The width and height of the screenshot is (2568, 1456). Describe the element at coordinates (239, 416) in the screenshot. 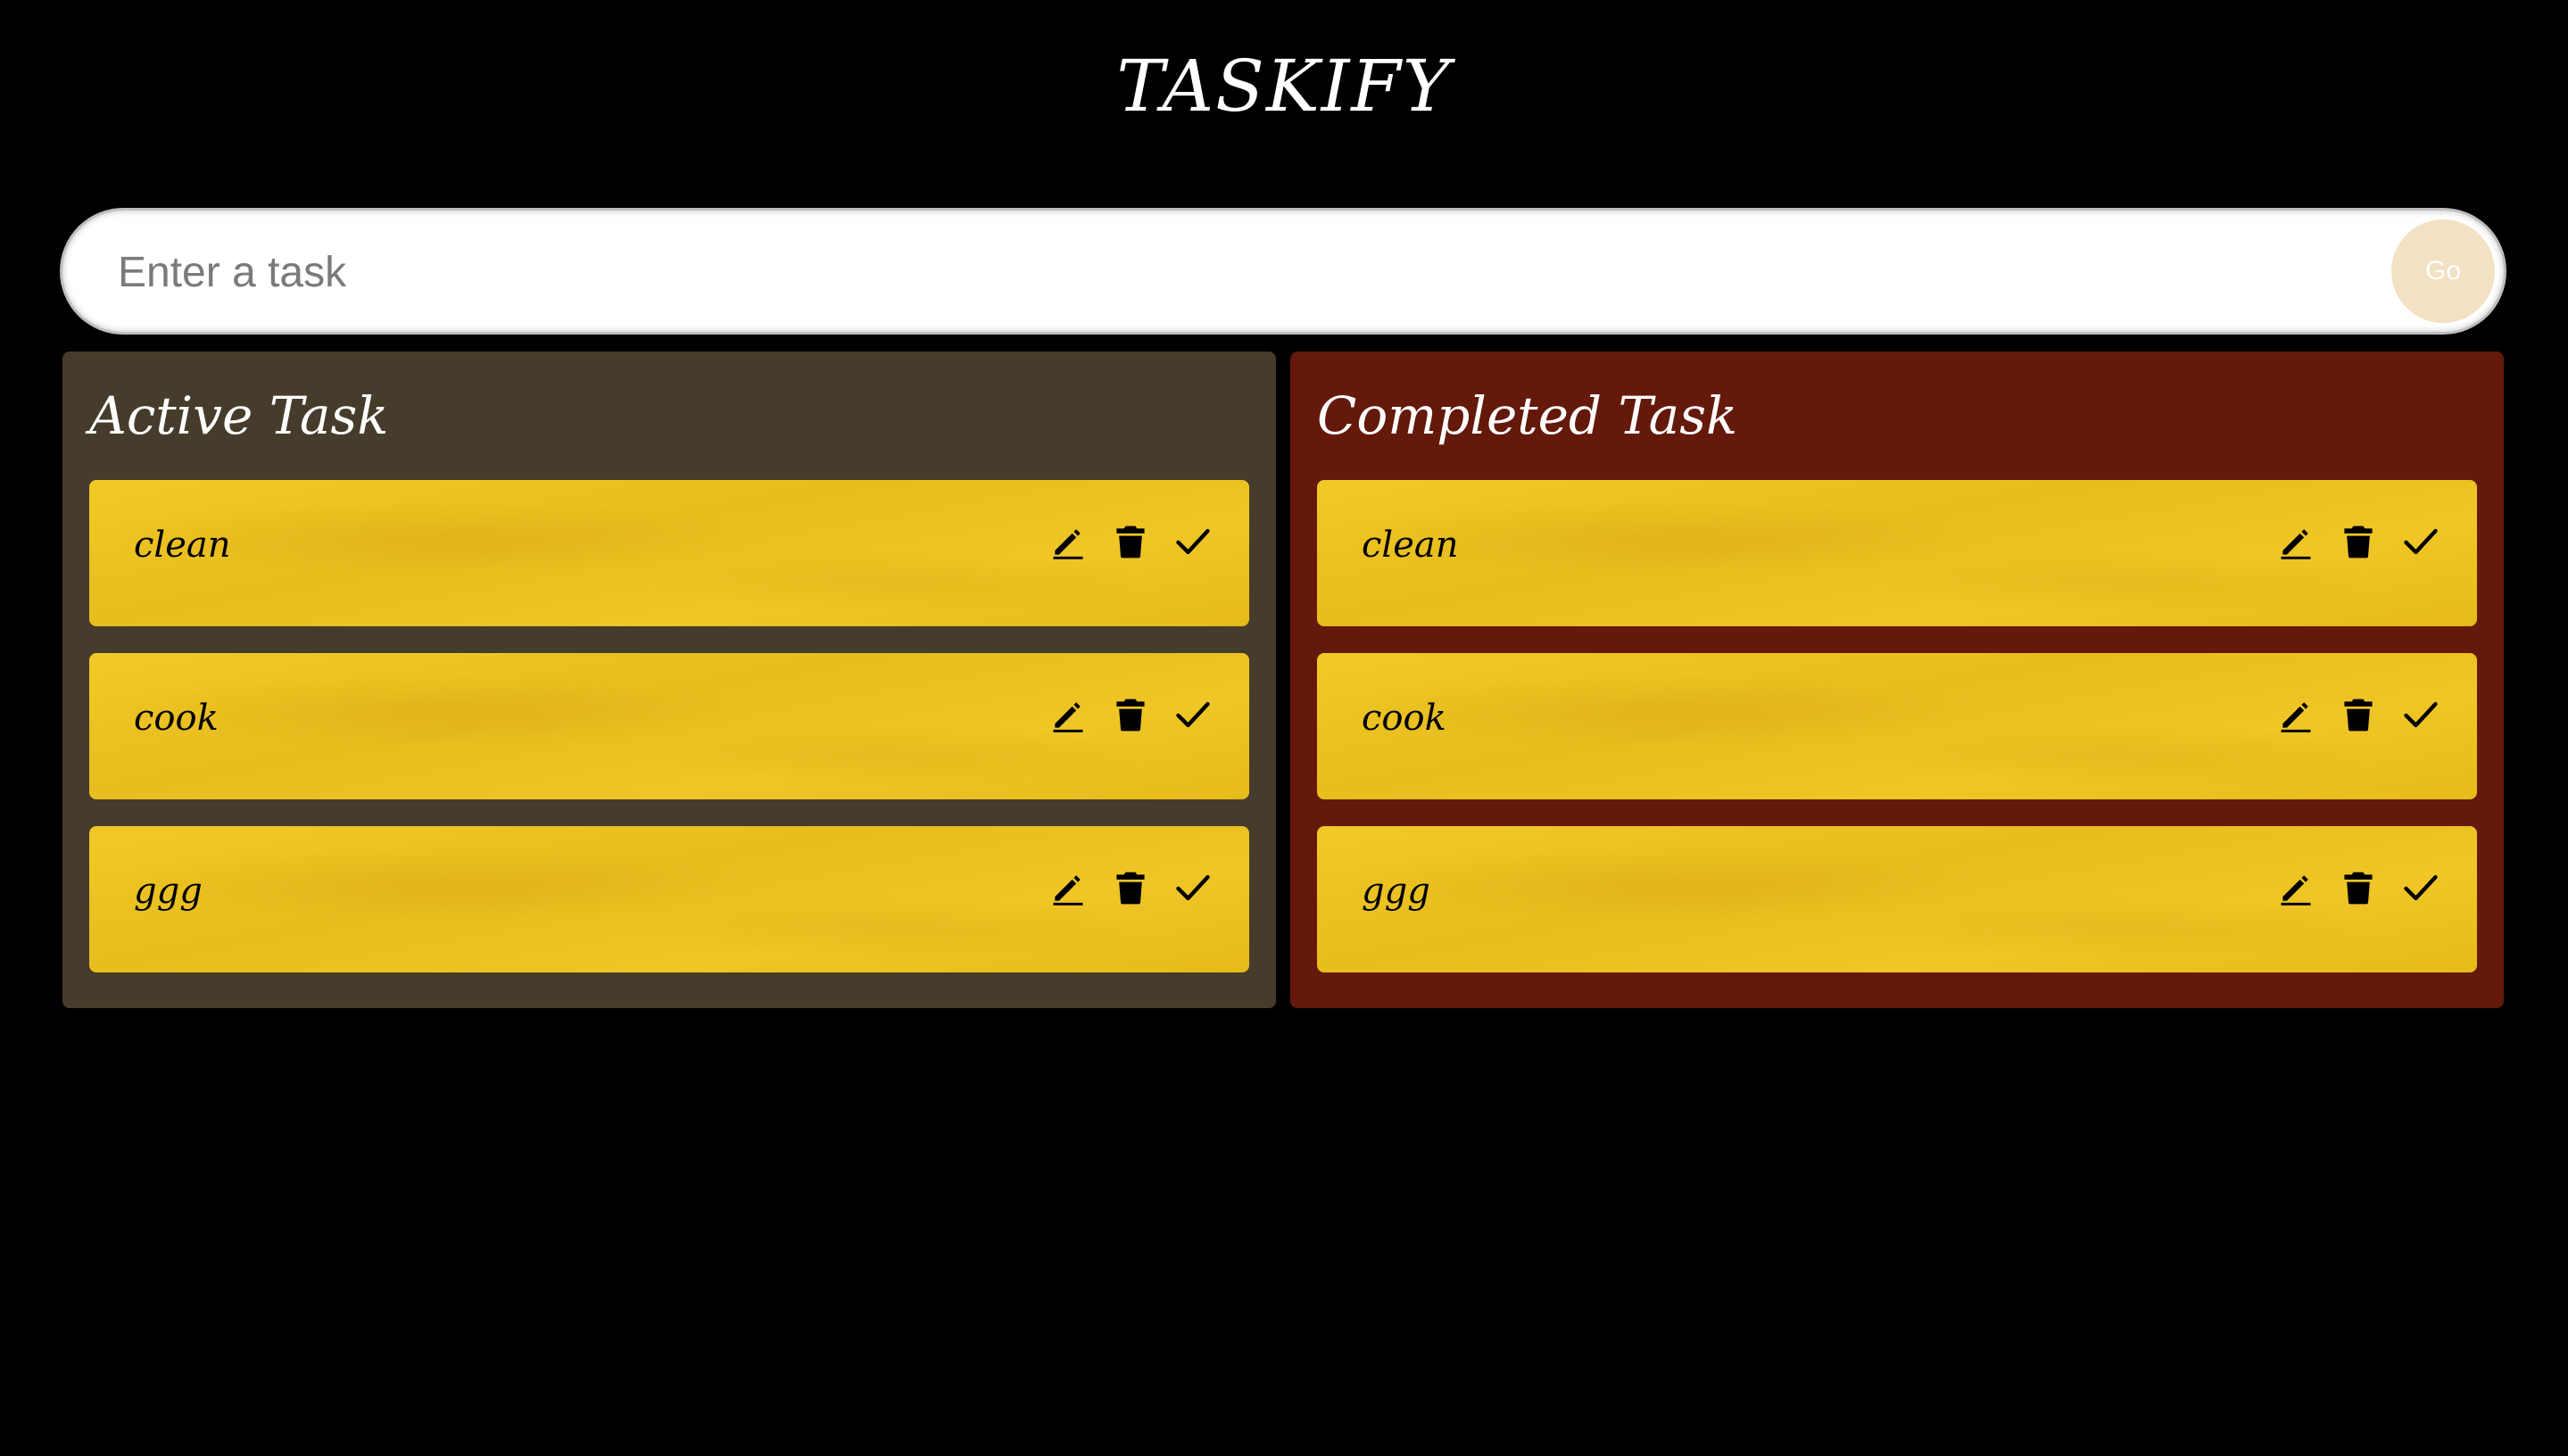

I see `active-task-heading: Active Task` at that location.